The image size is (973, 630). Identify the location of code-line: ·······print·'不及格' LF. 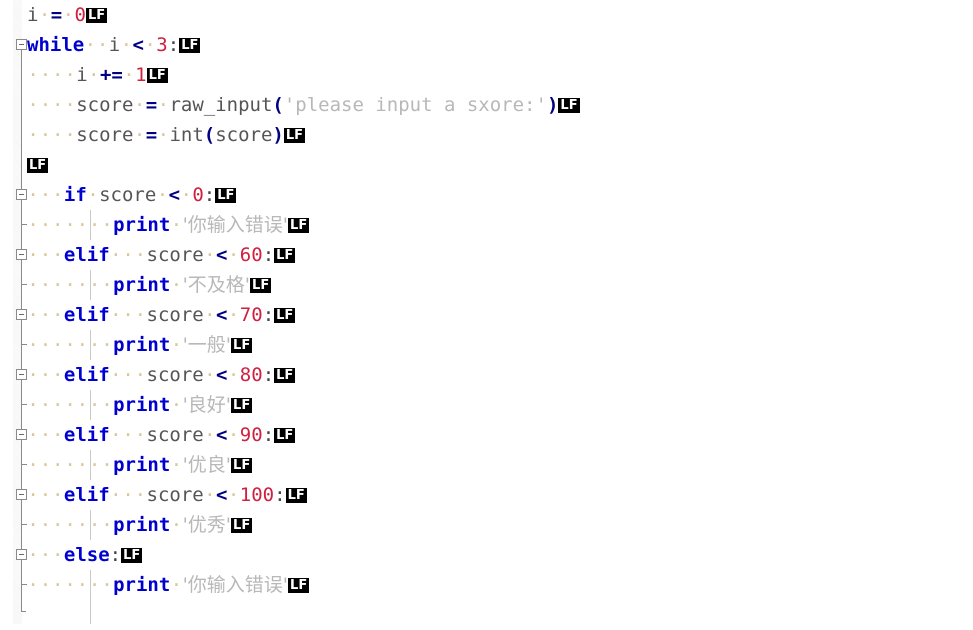
(486, 285).